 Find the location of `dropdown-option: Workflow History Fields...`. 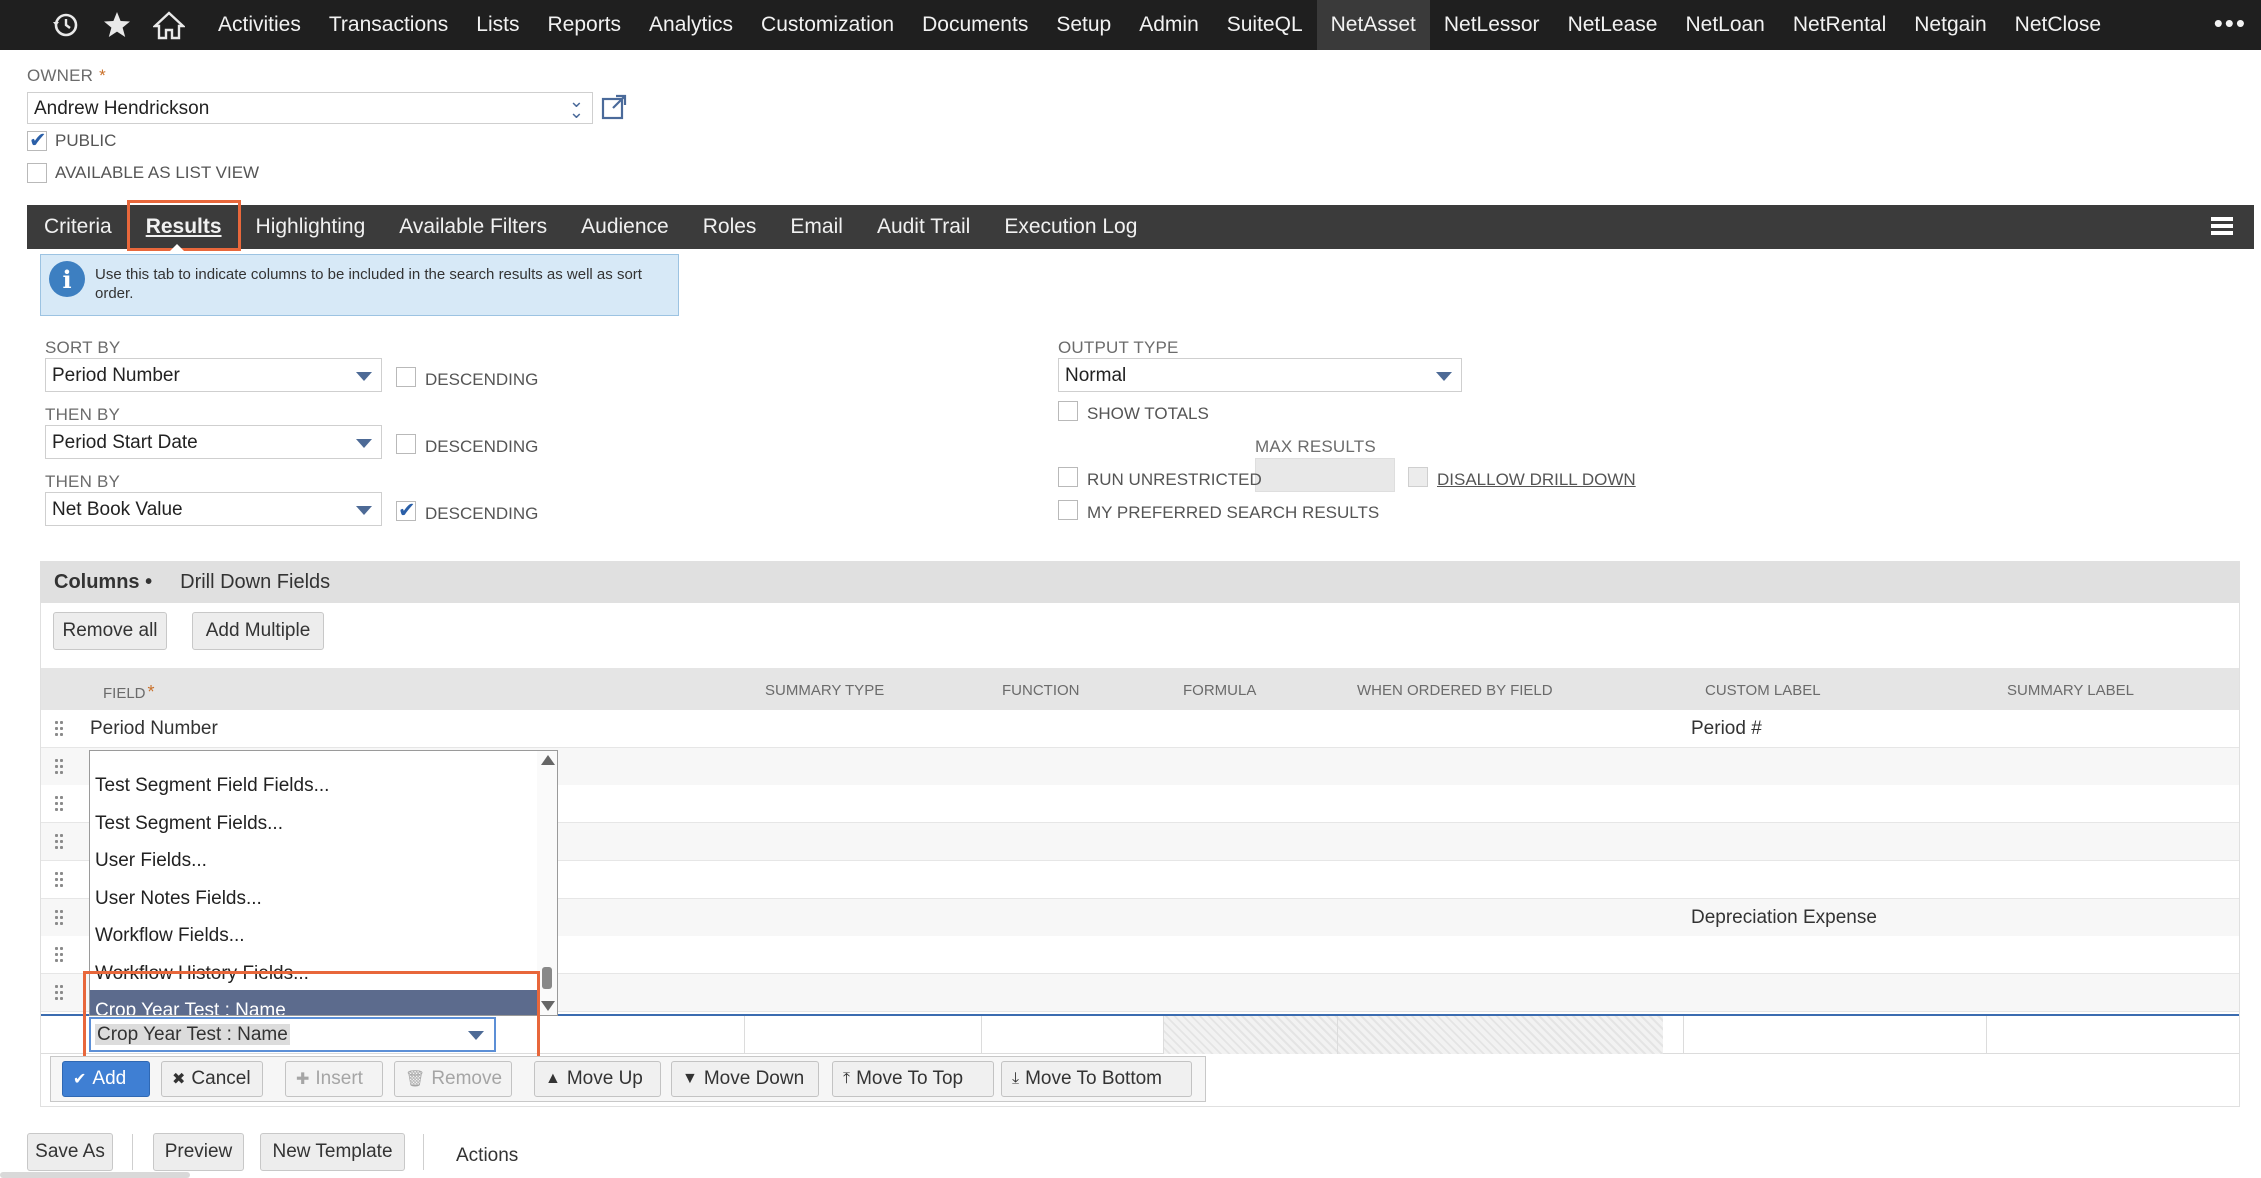

dropdown-option: Workflow History Fields... is located at coordinates (323, 972).